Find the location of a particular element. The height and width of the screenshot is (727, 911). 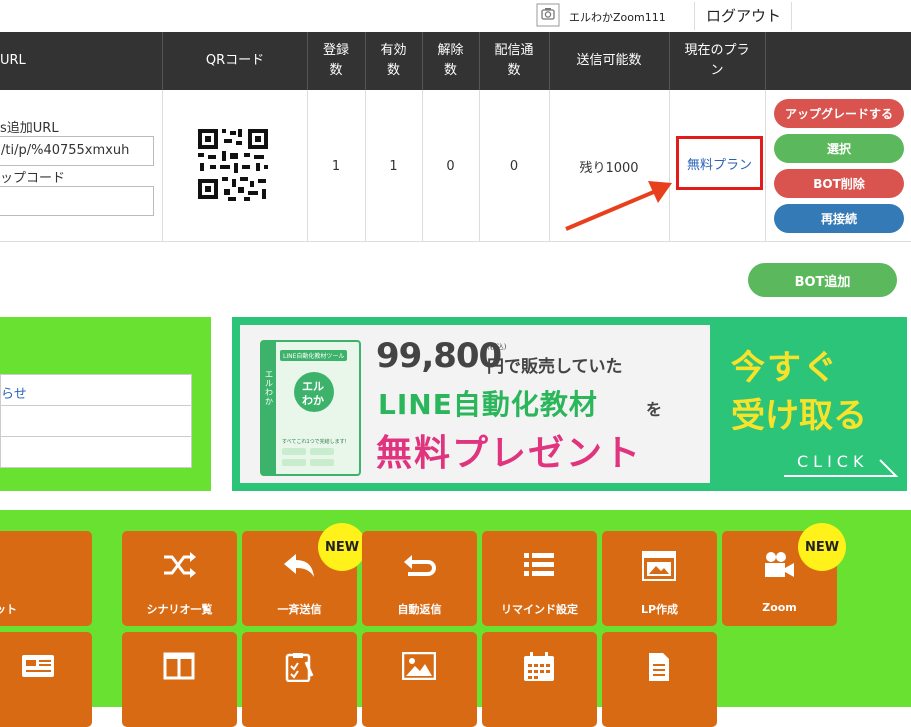

active-count: 1 is located at coordinates (393, 166).